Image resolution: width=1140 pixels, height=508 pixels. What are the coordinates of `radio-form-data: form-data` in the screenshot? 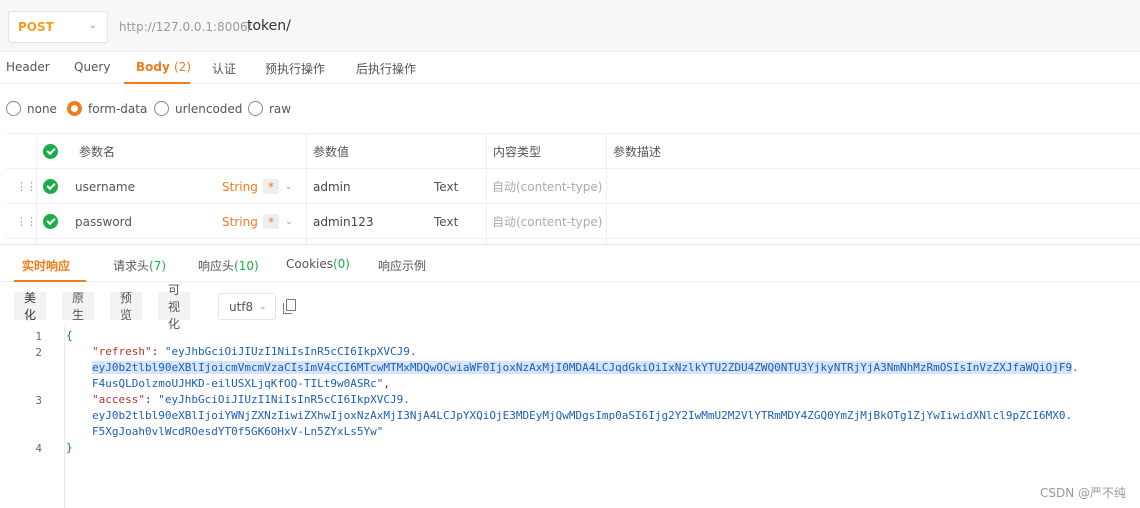 It's located at (107, 108).